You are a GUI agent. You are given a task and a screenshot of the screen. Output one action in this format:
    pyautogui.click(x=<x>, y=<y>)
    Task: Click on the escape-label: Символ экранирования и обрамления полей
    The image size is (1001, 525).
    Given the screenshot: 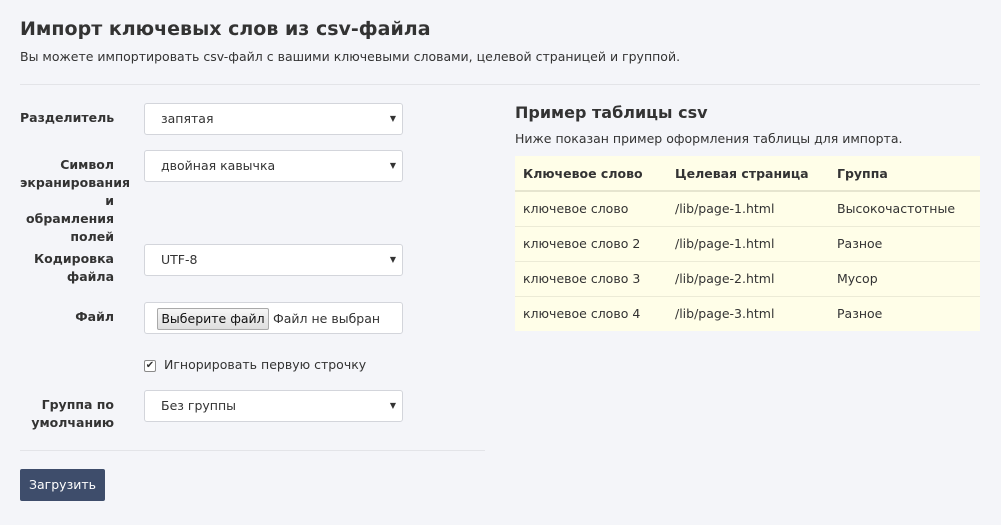 What is the action you would take?
    pyautogui.click(x=75, y=201)
    